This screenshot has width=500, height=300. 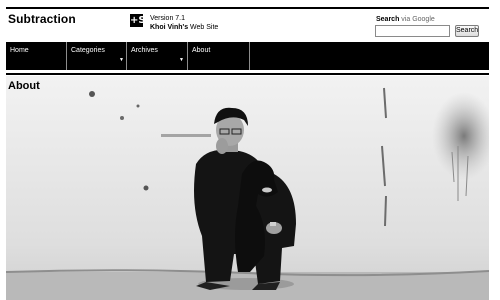 I want to click on byline-rest: Web Site, so click(x=203, y=27).